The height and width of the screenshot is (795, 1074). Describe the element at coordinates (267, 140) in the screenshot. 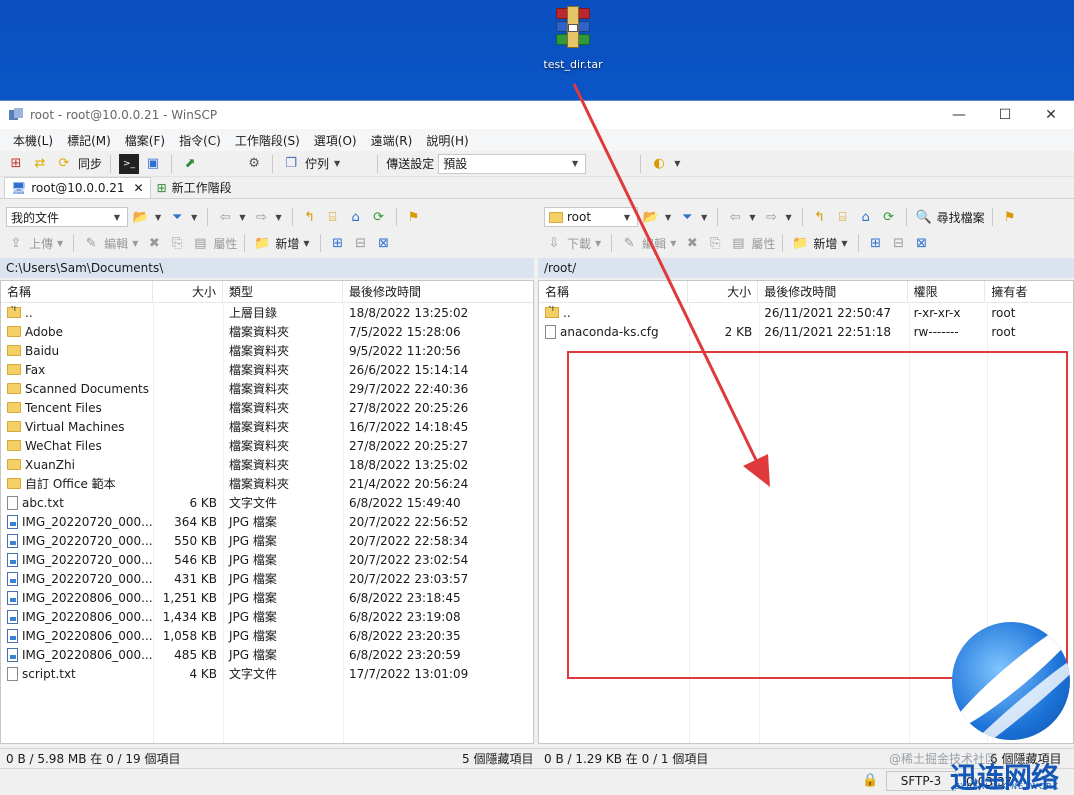

I see `menu-session: 工作階段(S)` at that location.